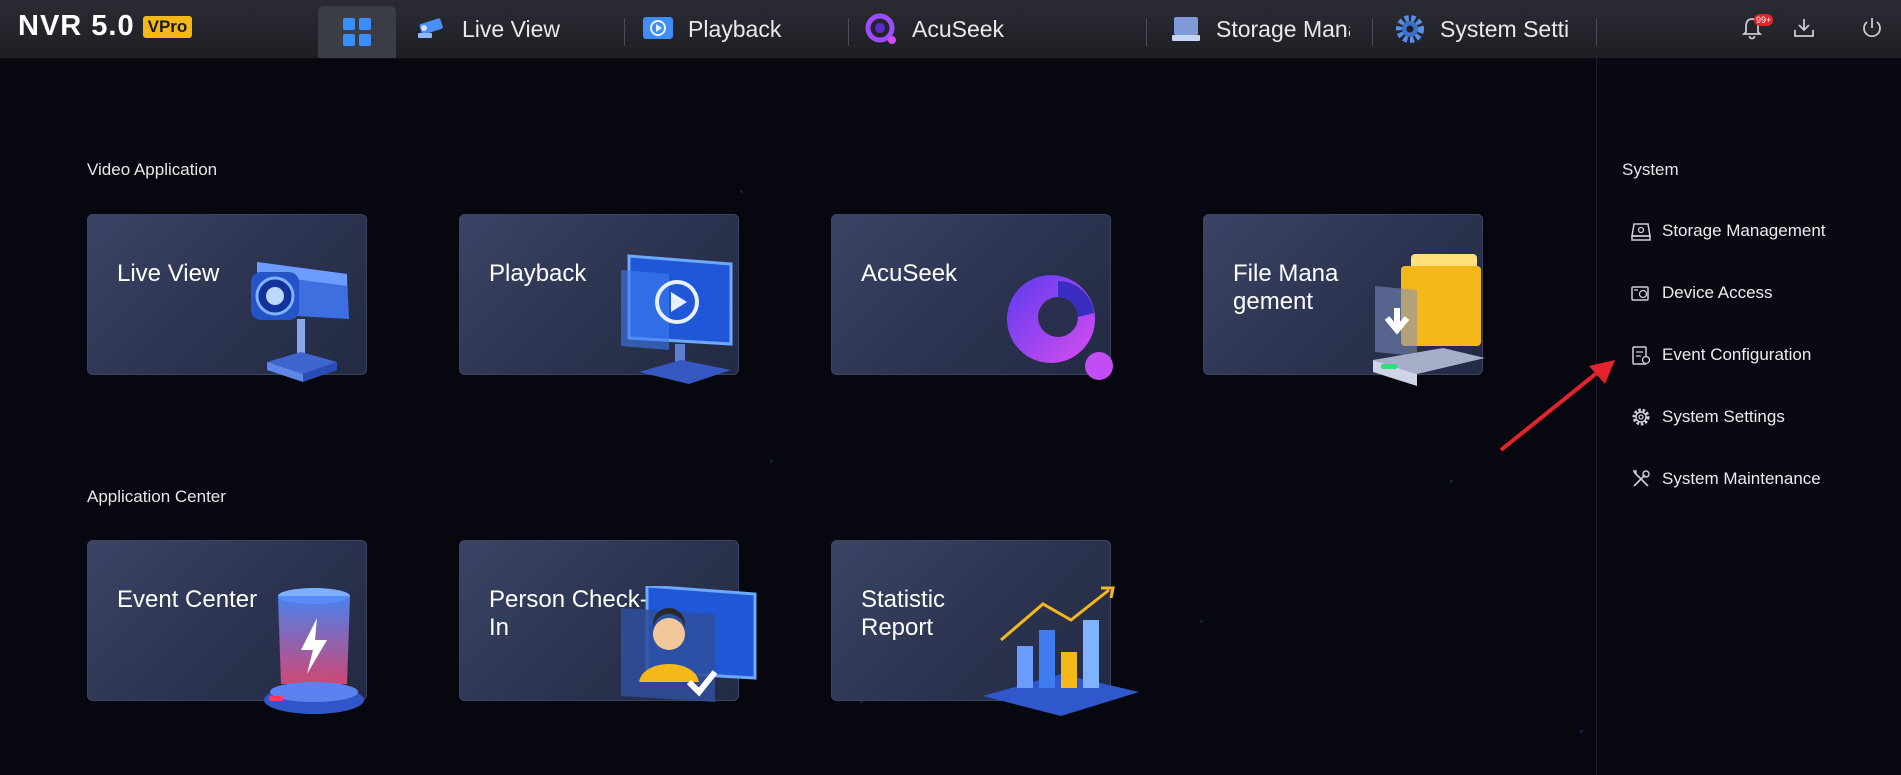  I want to click on system-item-label: System Settings, so click(1723, 416).